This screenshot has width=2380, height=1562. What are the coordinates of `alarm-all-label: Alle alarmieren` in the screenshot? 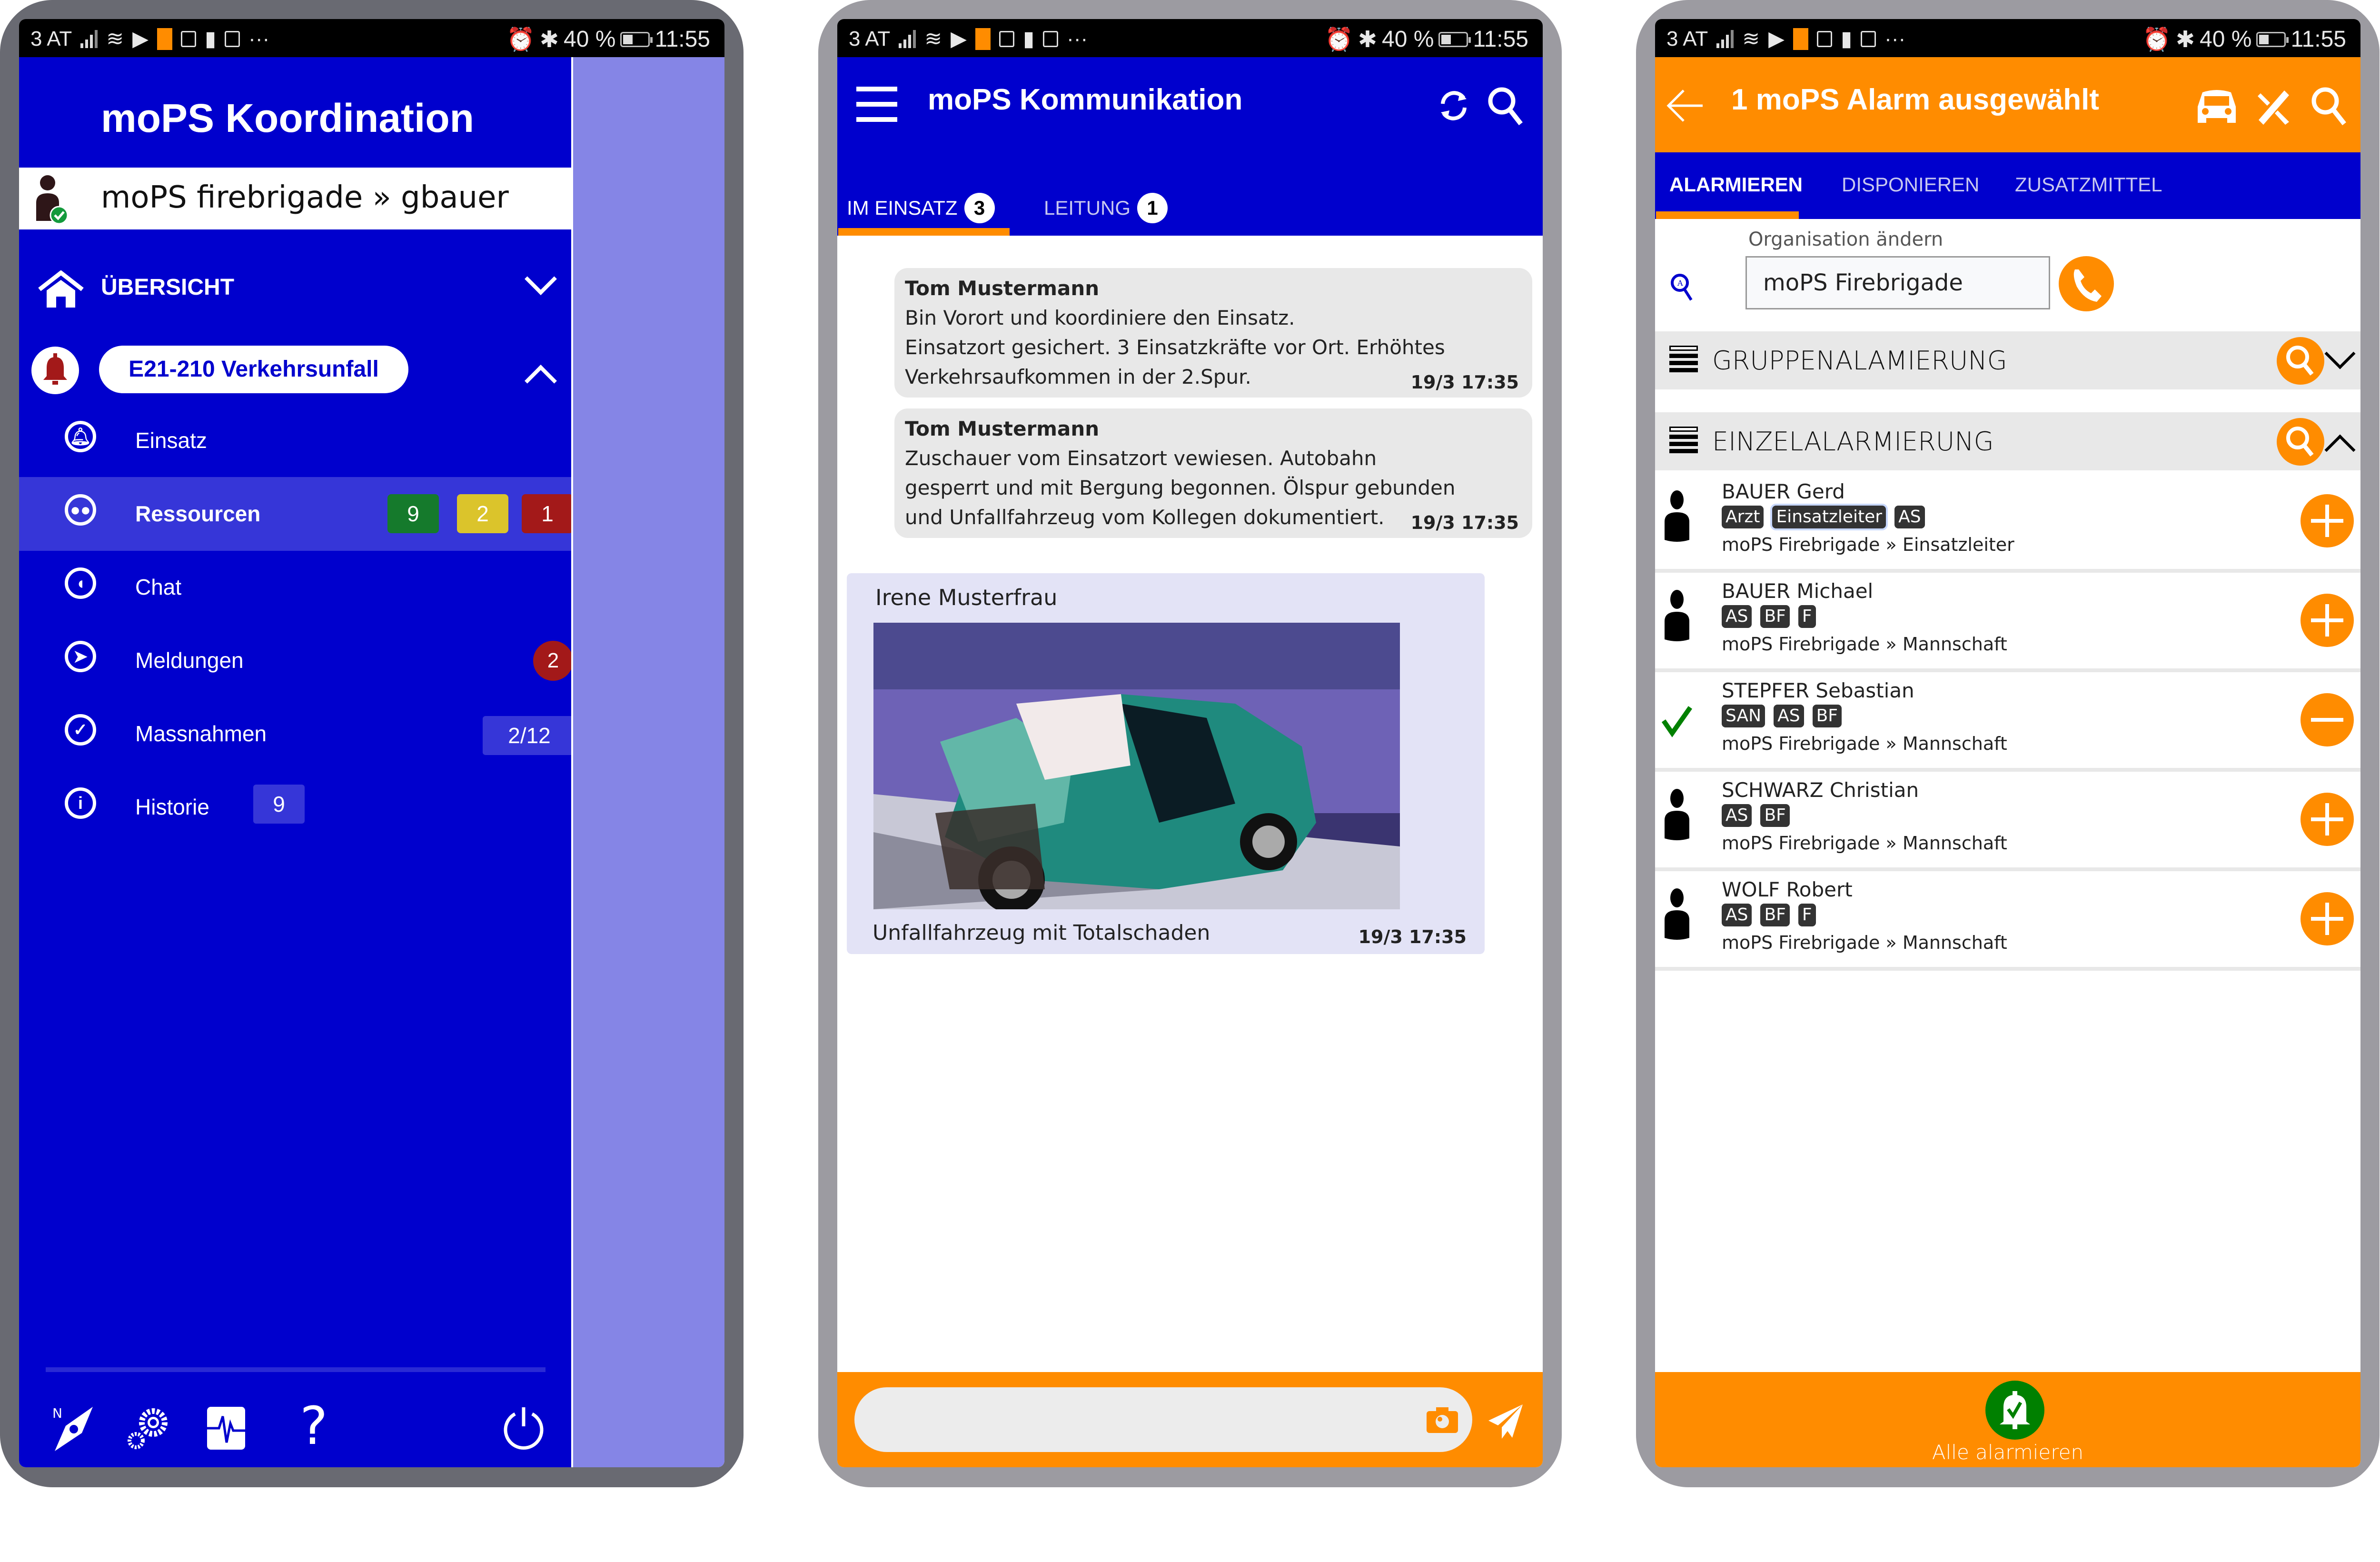 It's located at (2008, 1452).